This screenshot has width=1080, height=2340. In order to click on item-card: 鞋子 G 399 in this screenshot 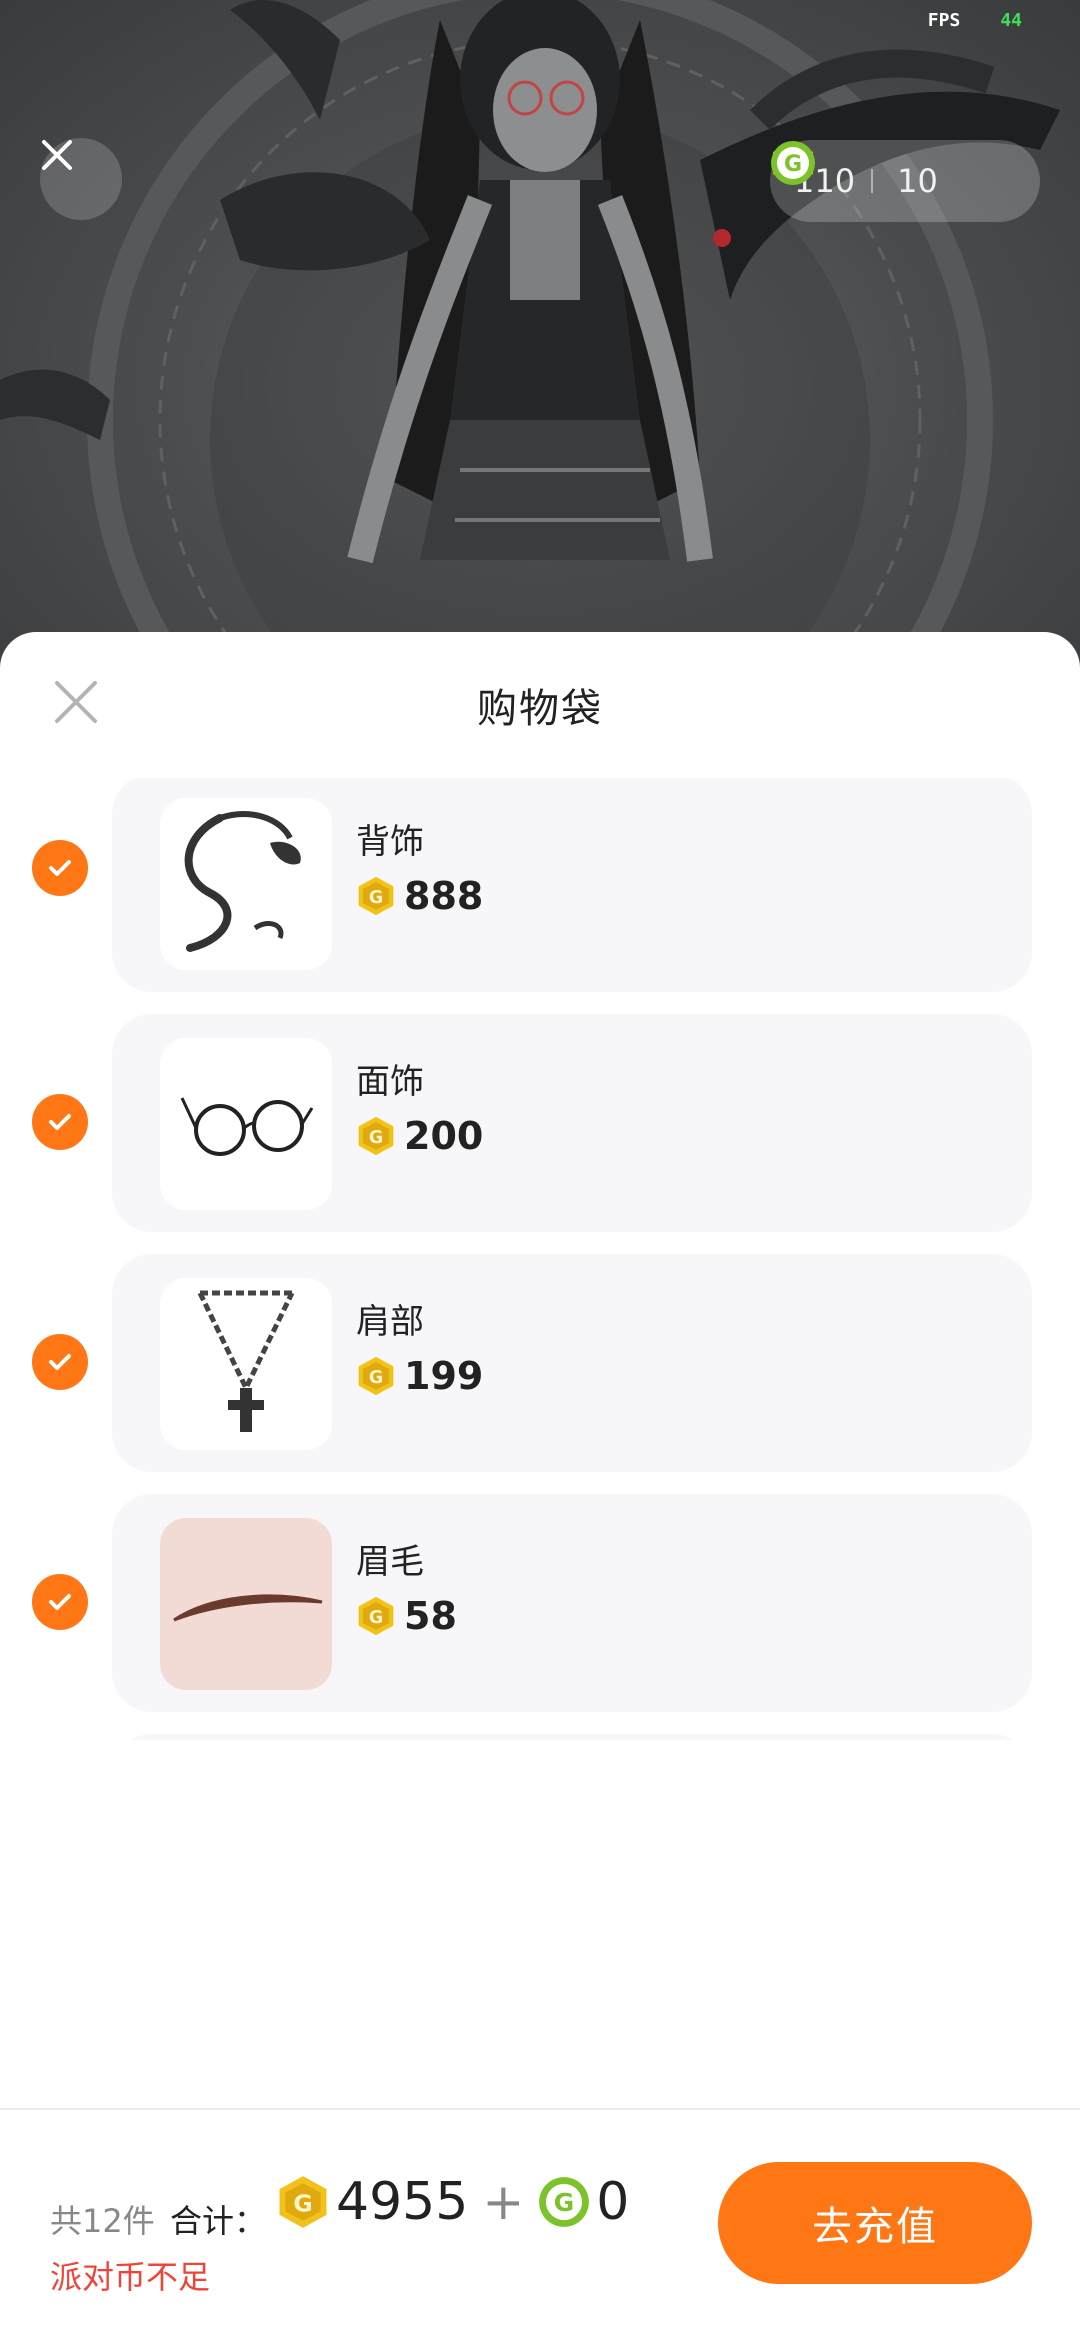, I will do `click(572, 1737)`.